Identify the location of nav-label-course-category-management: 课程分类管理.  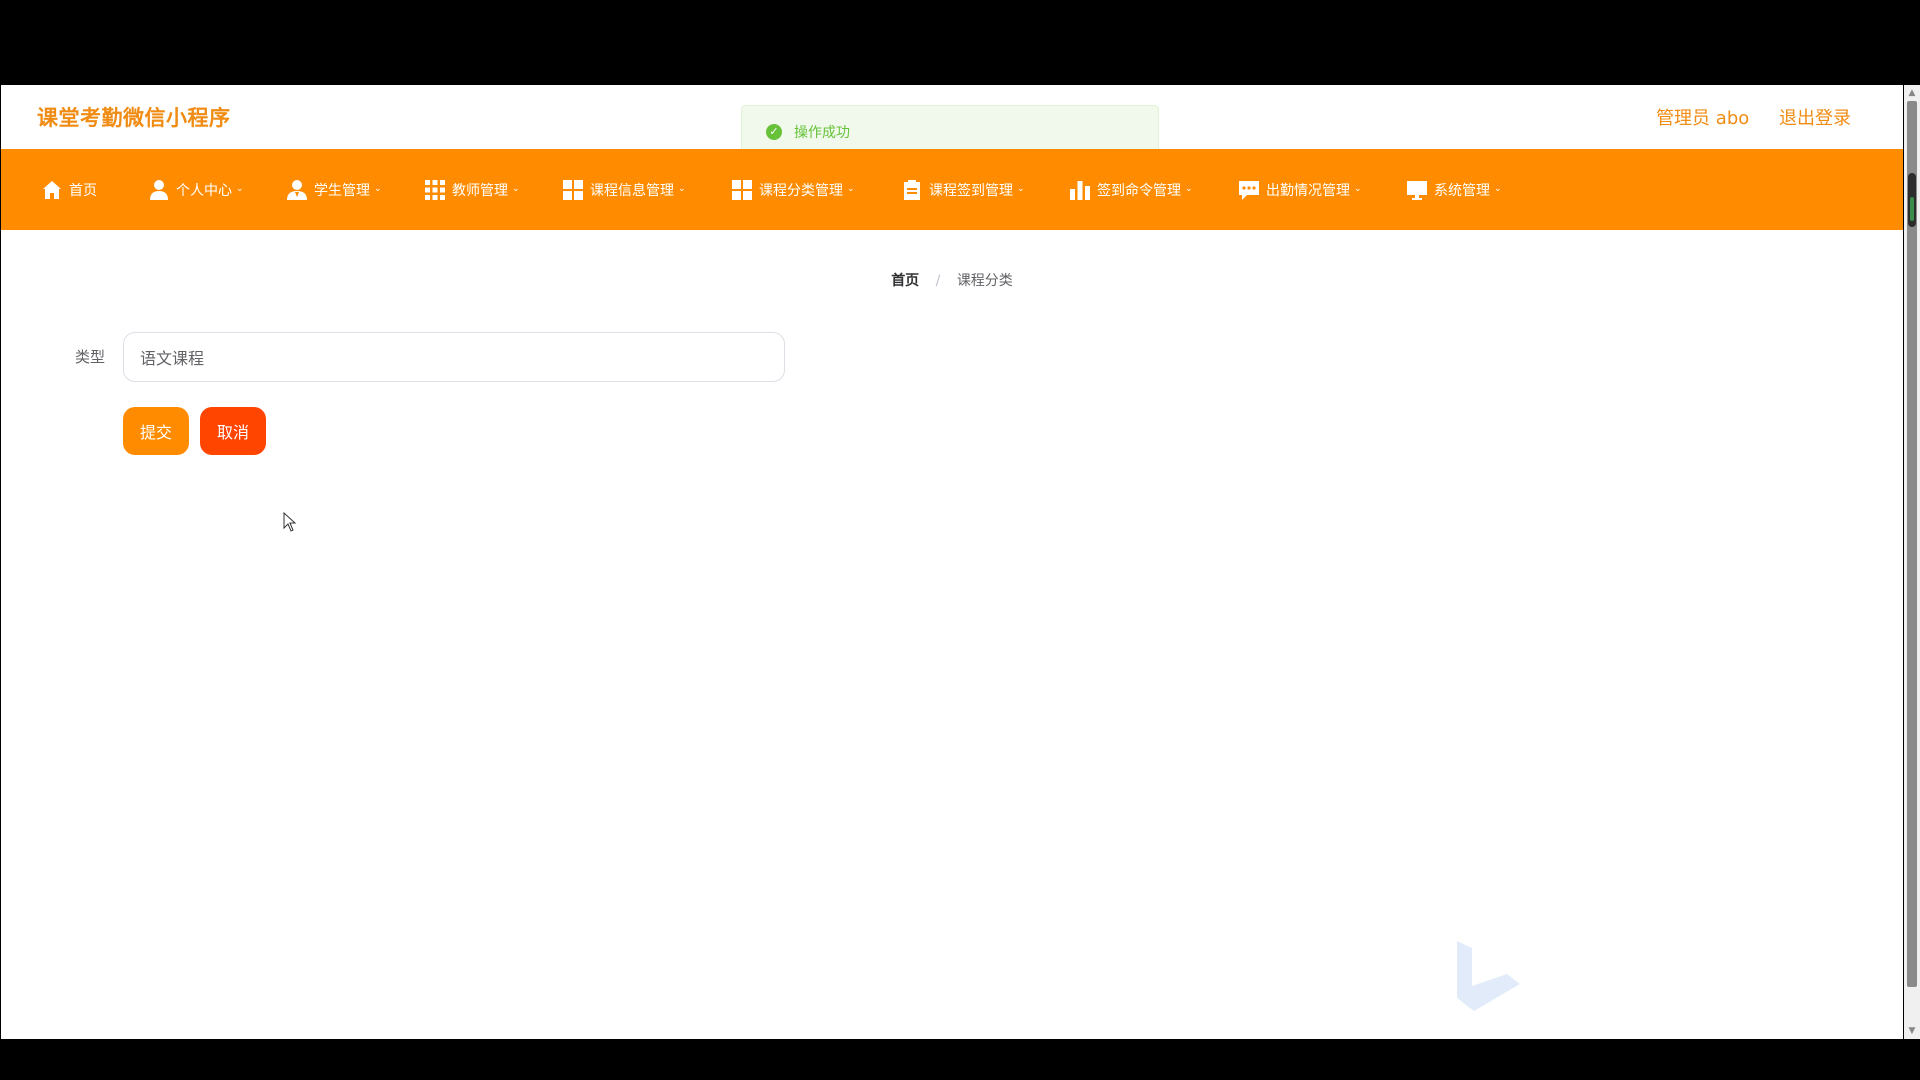
(801, 190).